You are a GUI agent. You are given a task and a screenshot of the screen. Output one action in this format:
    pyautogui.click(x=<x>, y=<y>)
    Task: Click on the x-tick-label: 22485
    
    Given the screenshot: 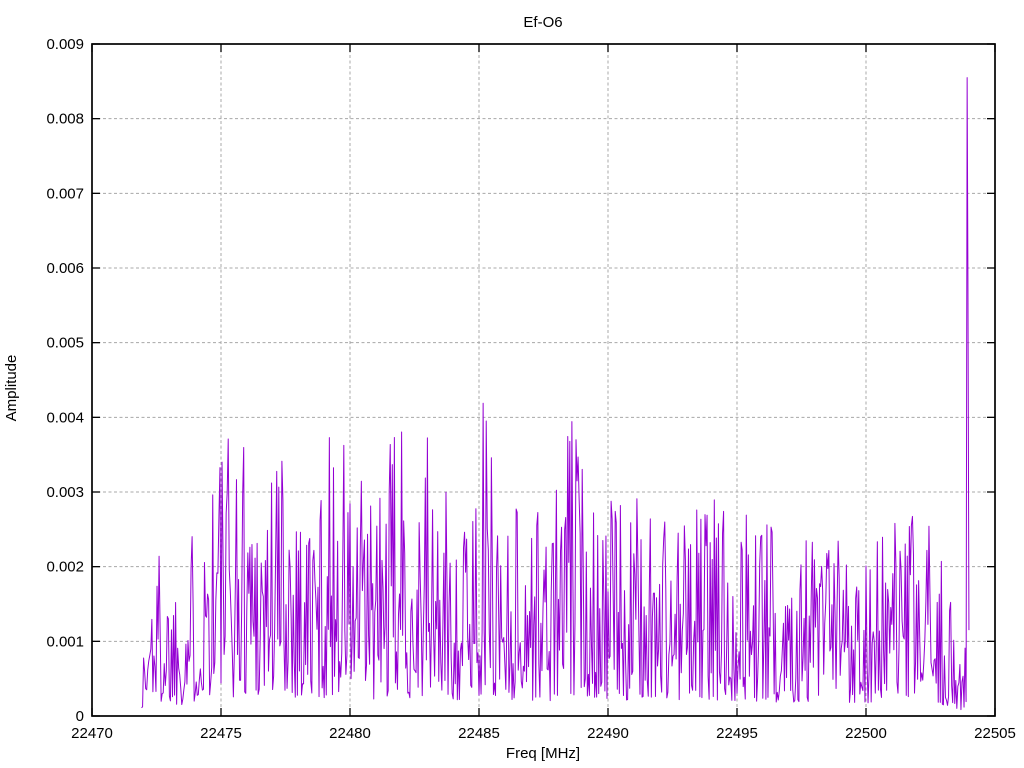 What is the action you would take?
    pyautogui.click(x=479, y=733)
    